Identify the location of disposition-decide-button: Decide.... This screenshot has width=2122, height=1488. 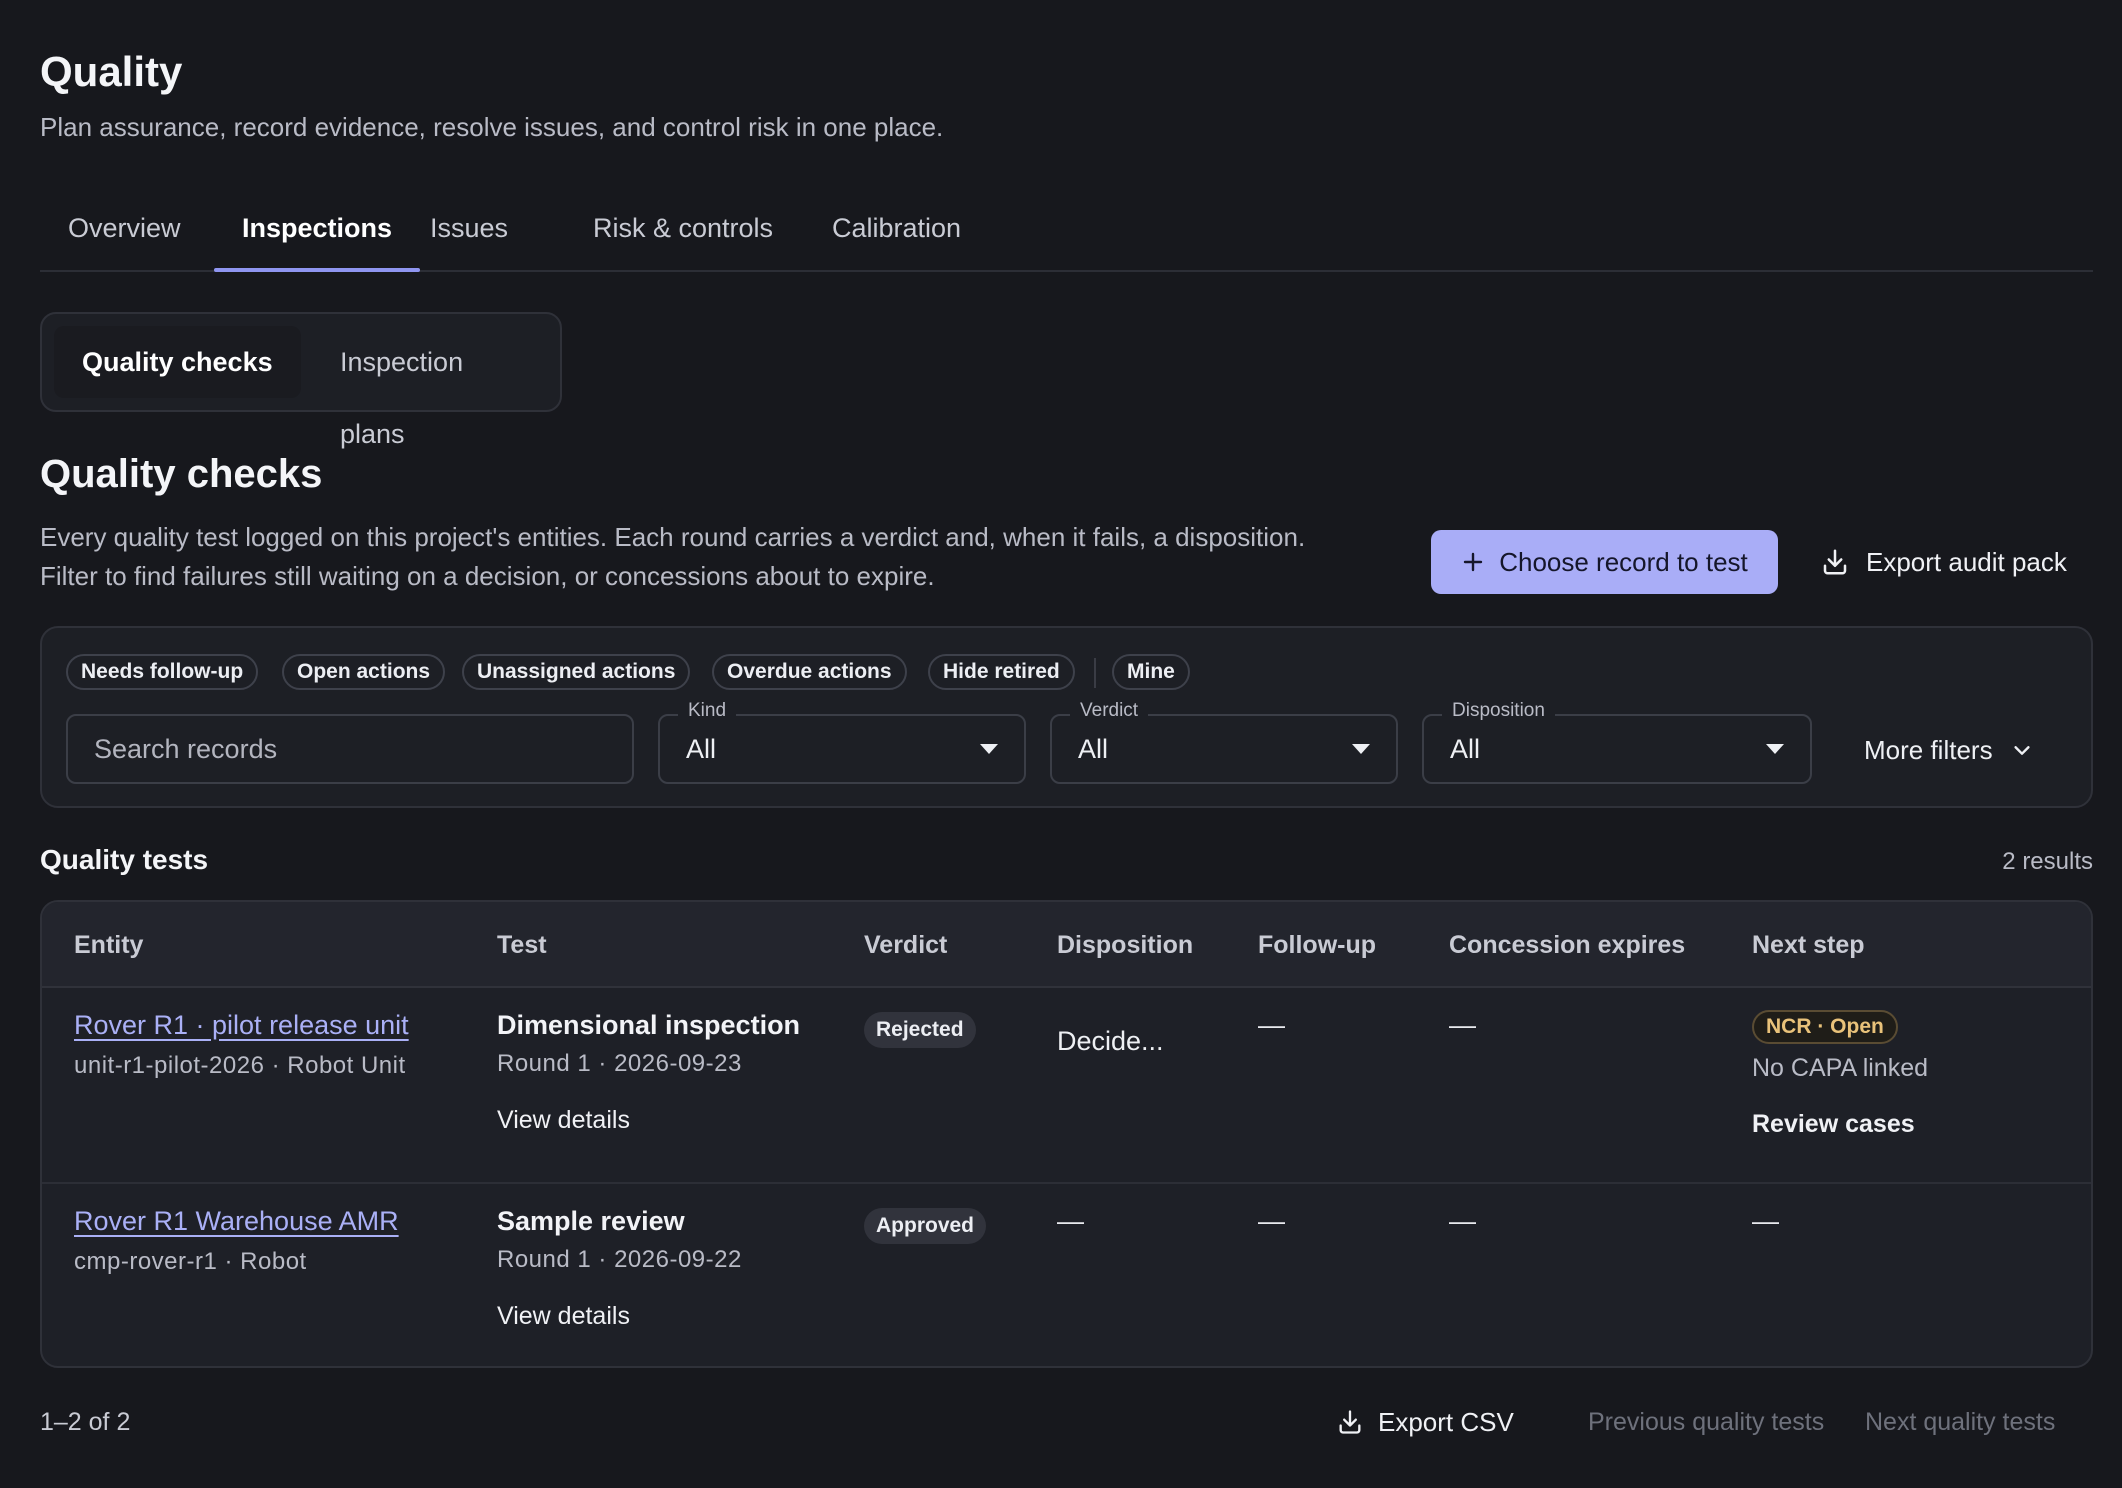
(1110, 1041).